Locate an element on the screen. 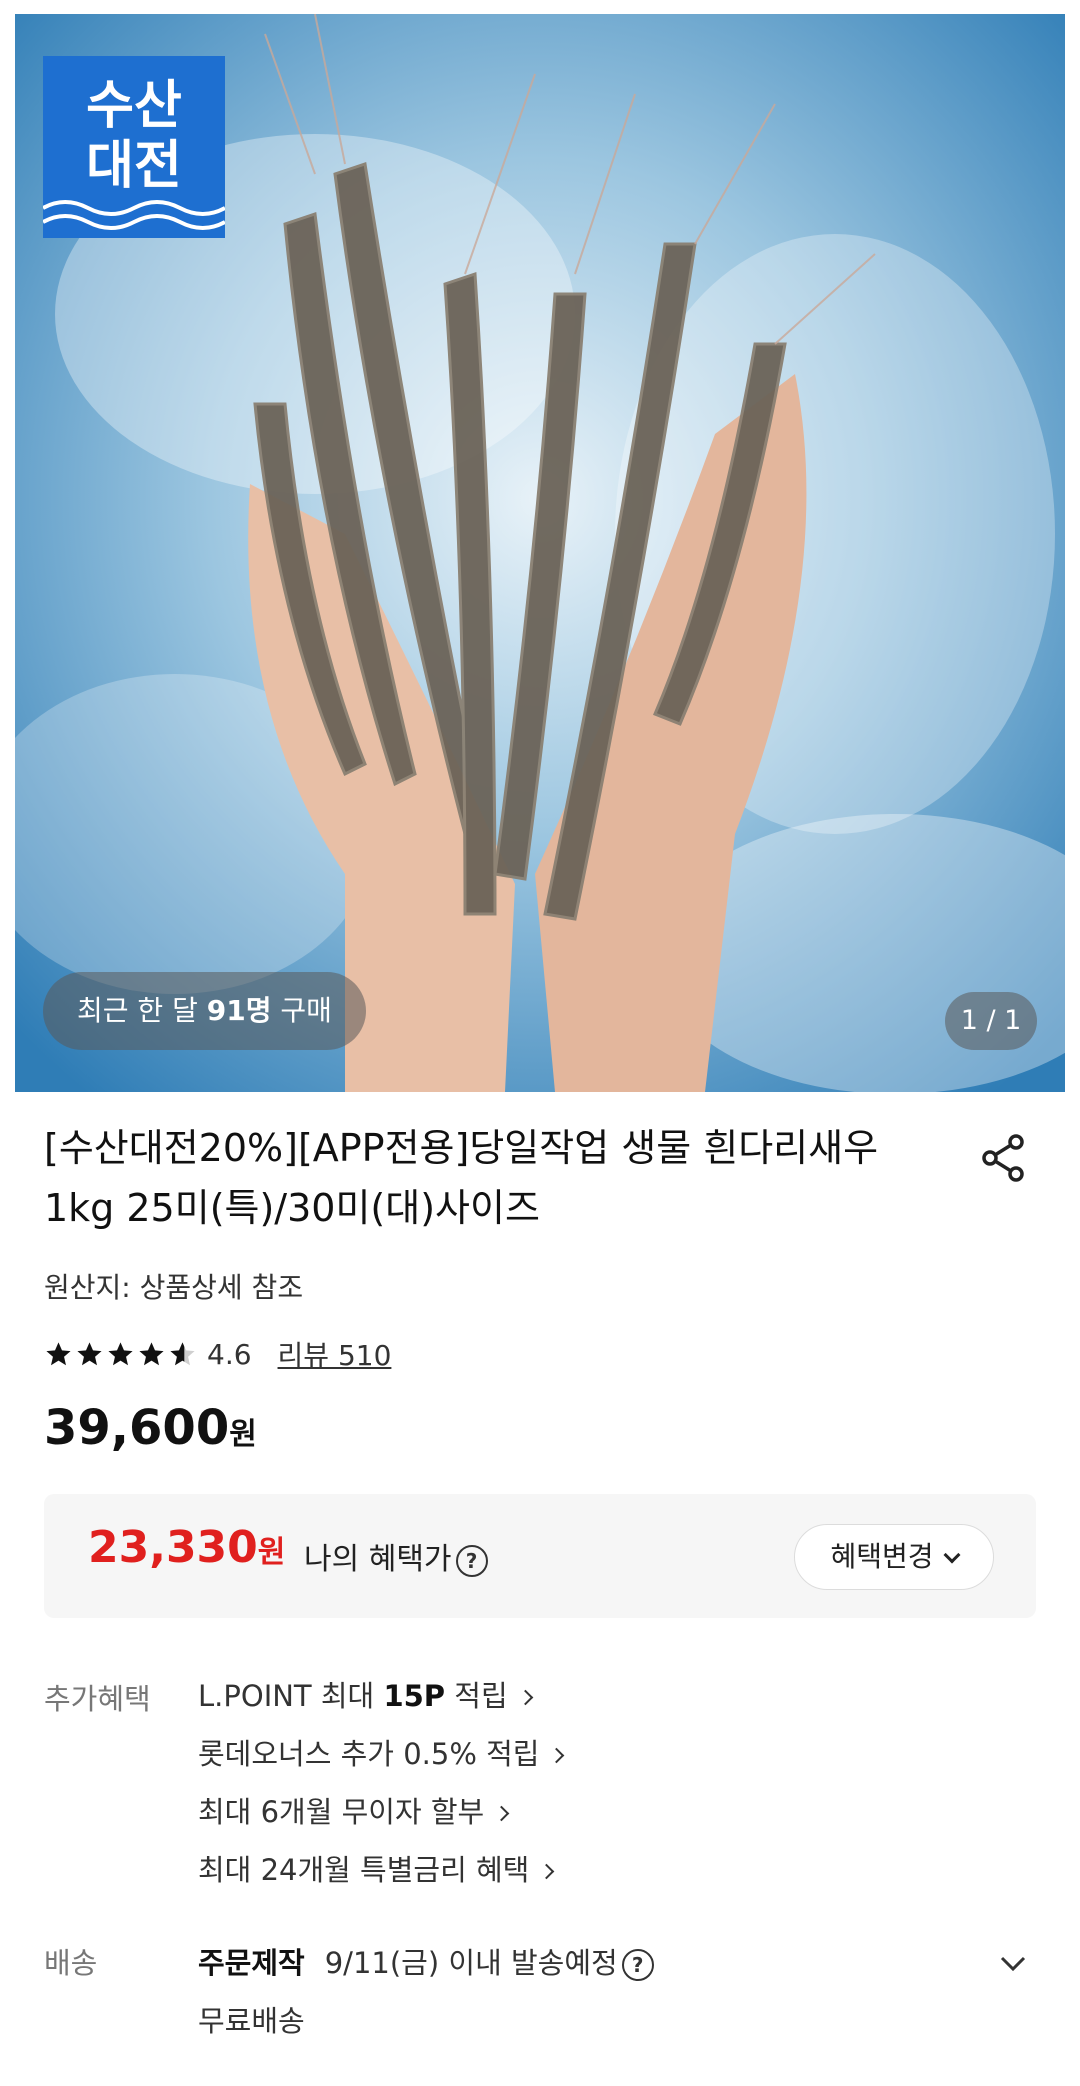  shipping-type: 주문제작 is located at coordinates (251, 1963).